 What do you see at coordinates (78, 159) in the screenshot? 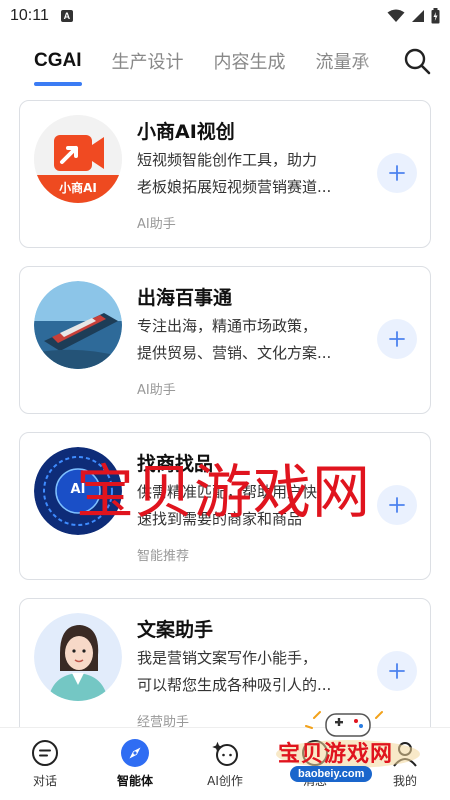
I see `video-camera-logo: 小商AI` at bounding box center [78, 159].